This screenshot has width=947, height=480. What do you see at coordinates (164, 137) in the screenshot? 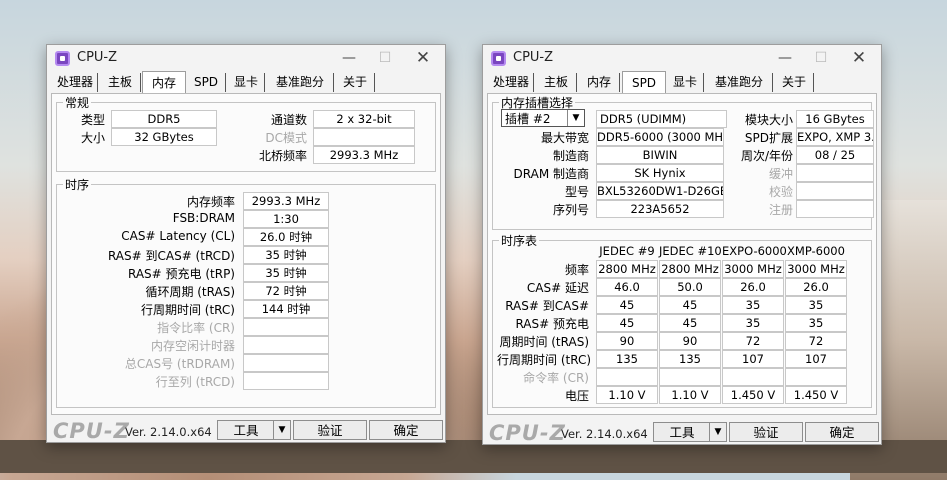
I see `size-value: 32 GBytes` at bounding box center [164, 137].